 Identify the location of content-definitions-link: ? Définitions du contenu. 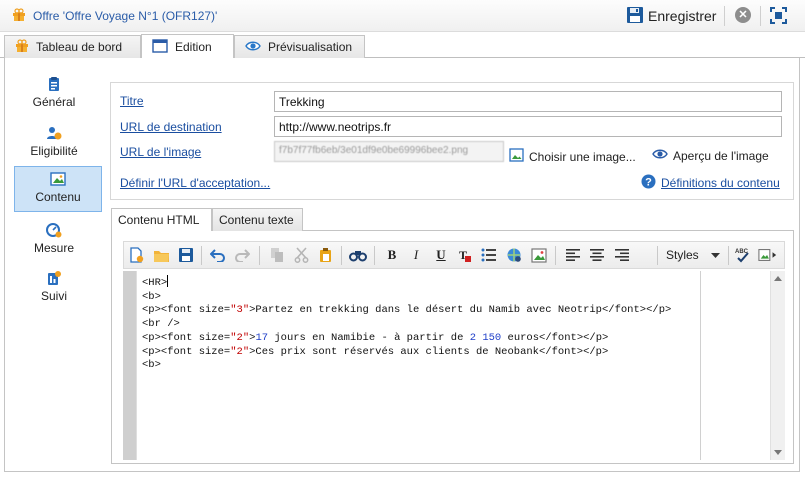
(710, 183).